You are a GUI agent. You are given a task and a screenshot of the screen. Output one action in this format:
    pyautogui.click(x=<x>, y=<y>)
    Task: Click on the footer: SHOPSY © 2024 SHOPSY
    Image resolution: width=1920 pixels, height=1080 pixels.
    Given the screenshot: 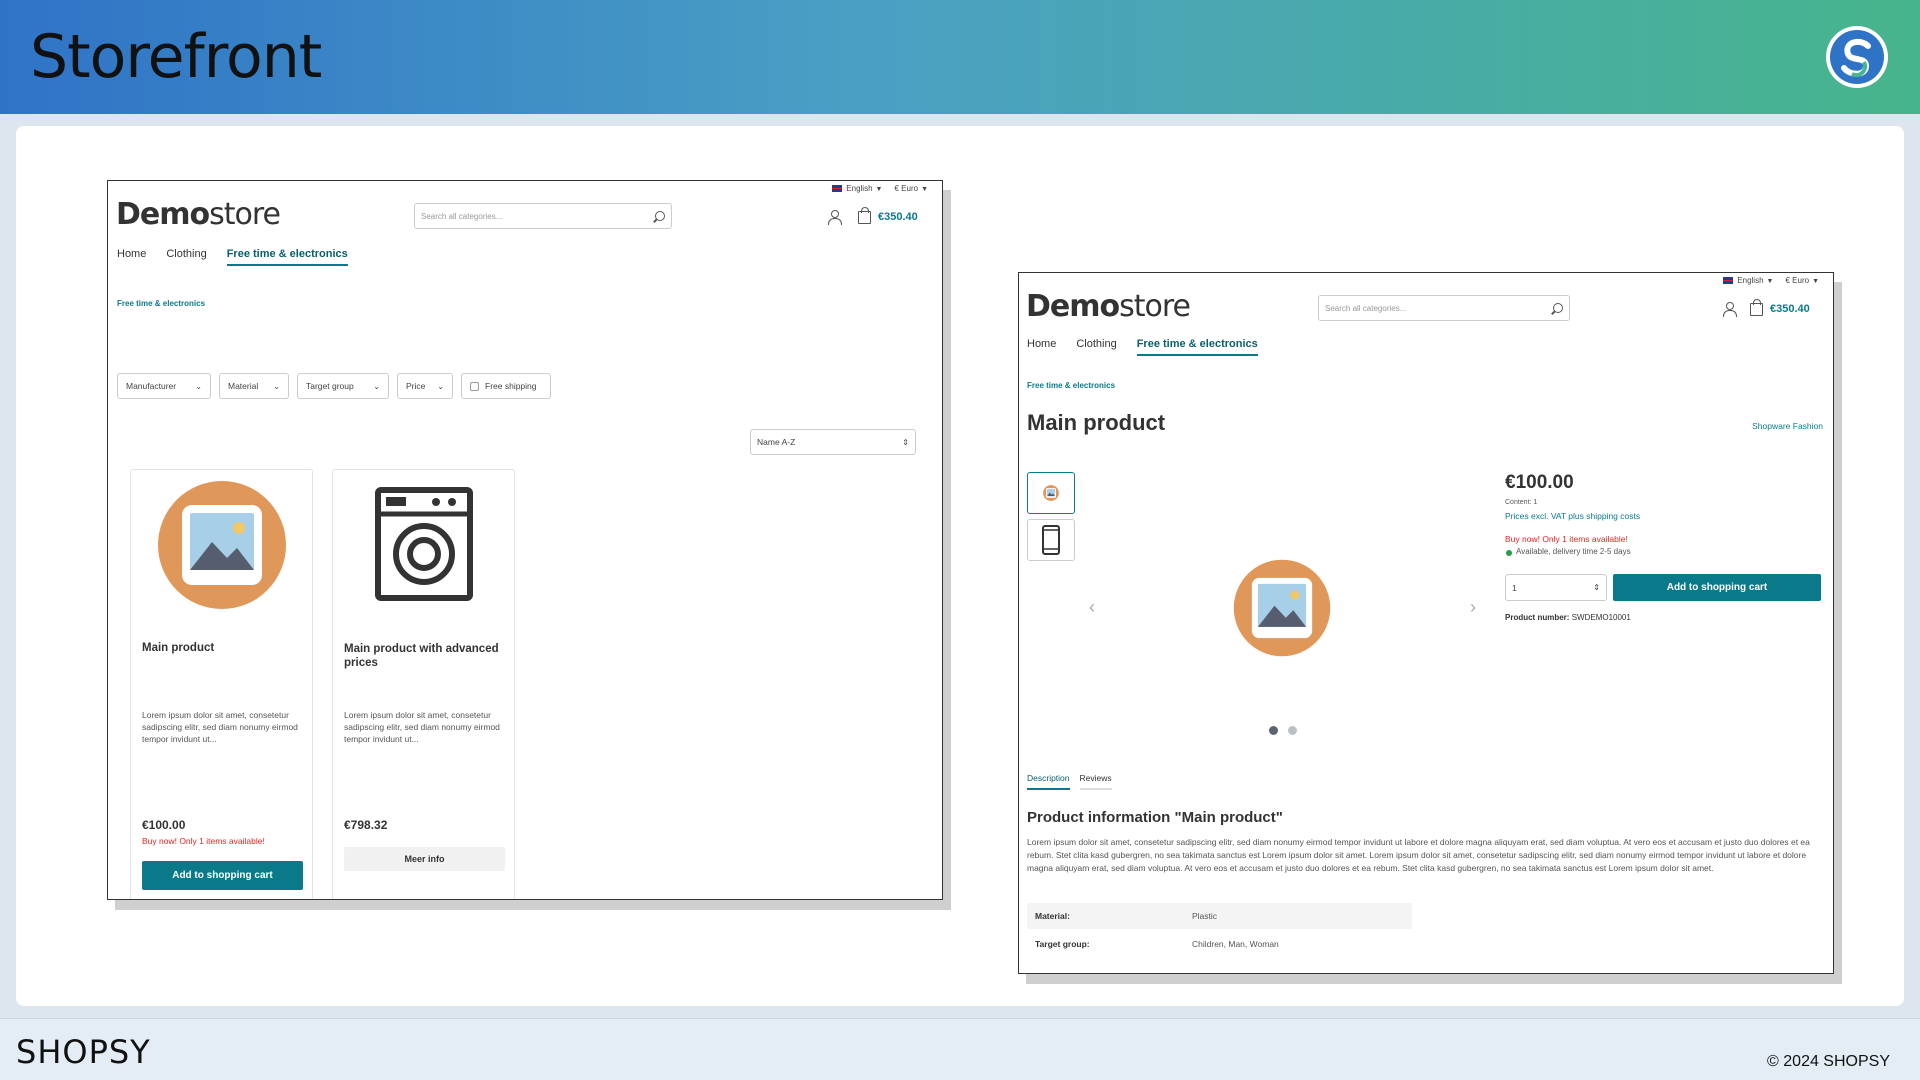 What is the action you would take?
    pyautogui.click(x=960, y=1049)
    